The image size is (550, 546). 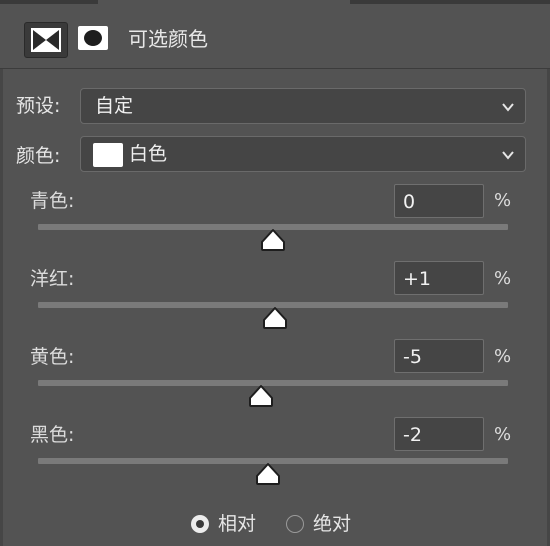 I want to click on yellow-label: 黄色:, so click(x=52, y=357).